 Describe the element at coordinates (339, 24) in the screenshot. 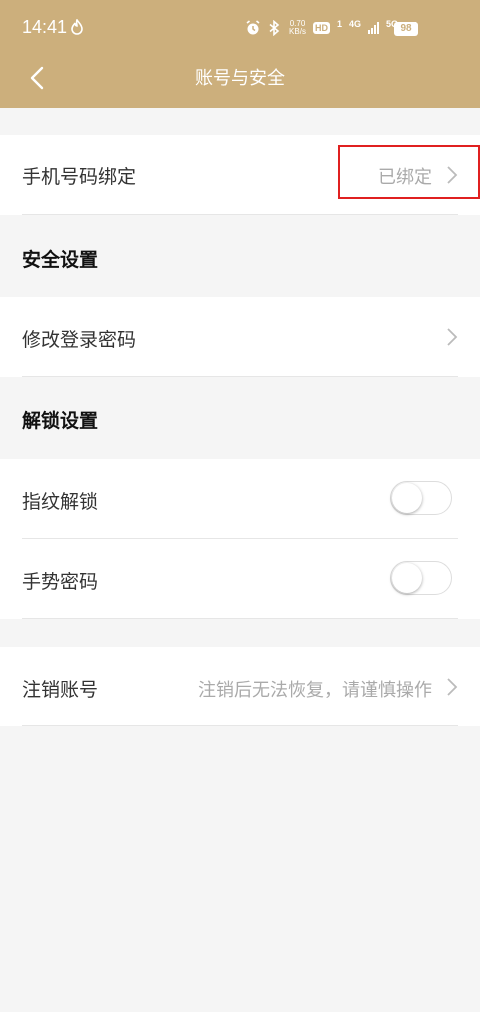

I see `sim1-label: 1` at that location.